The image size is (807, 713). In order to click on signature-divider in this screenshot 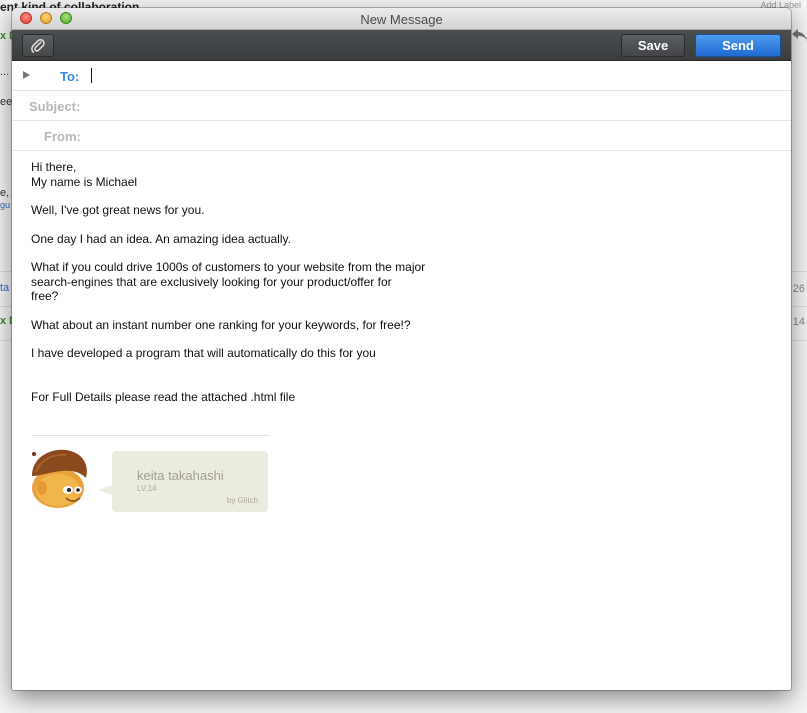, I will do `click(150, 435)`.